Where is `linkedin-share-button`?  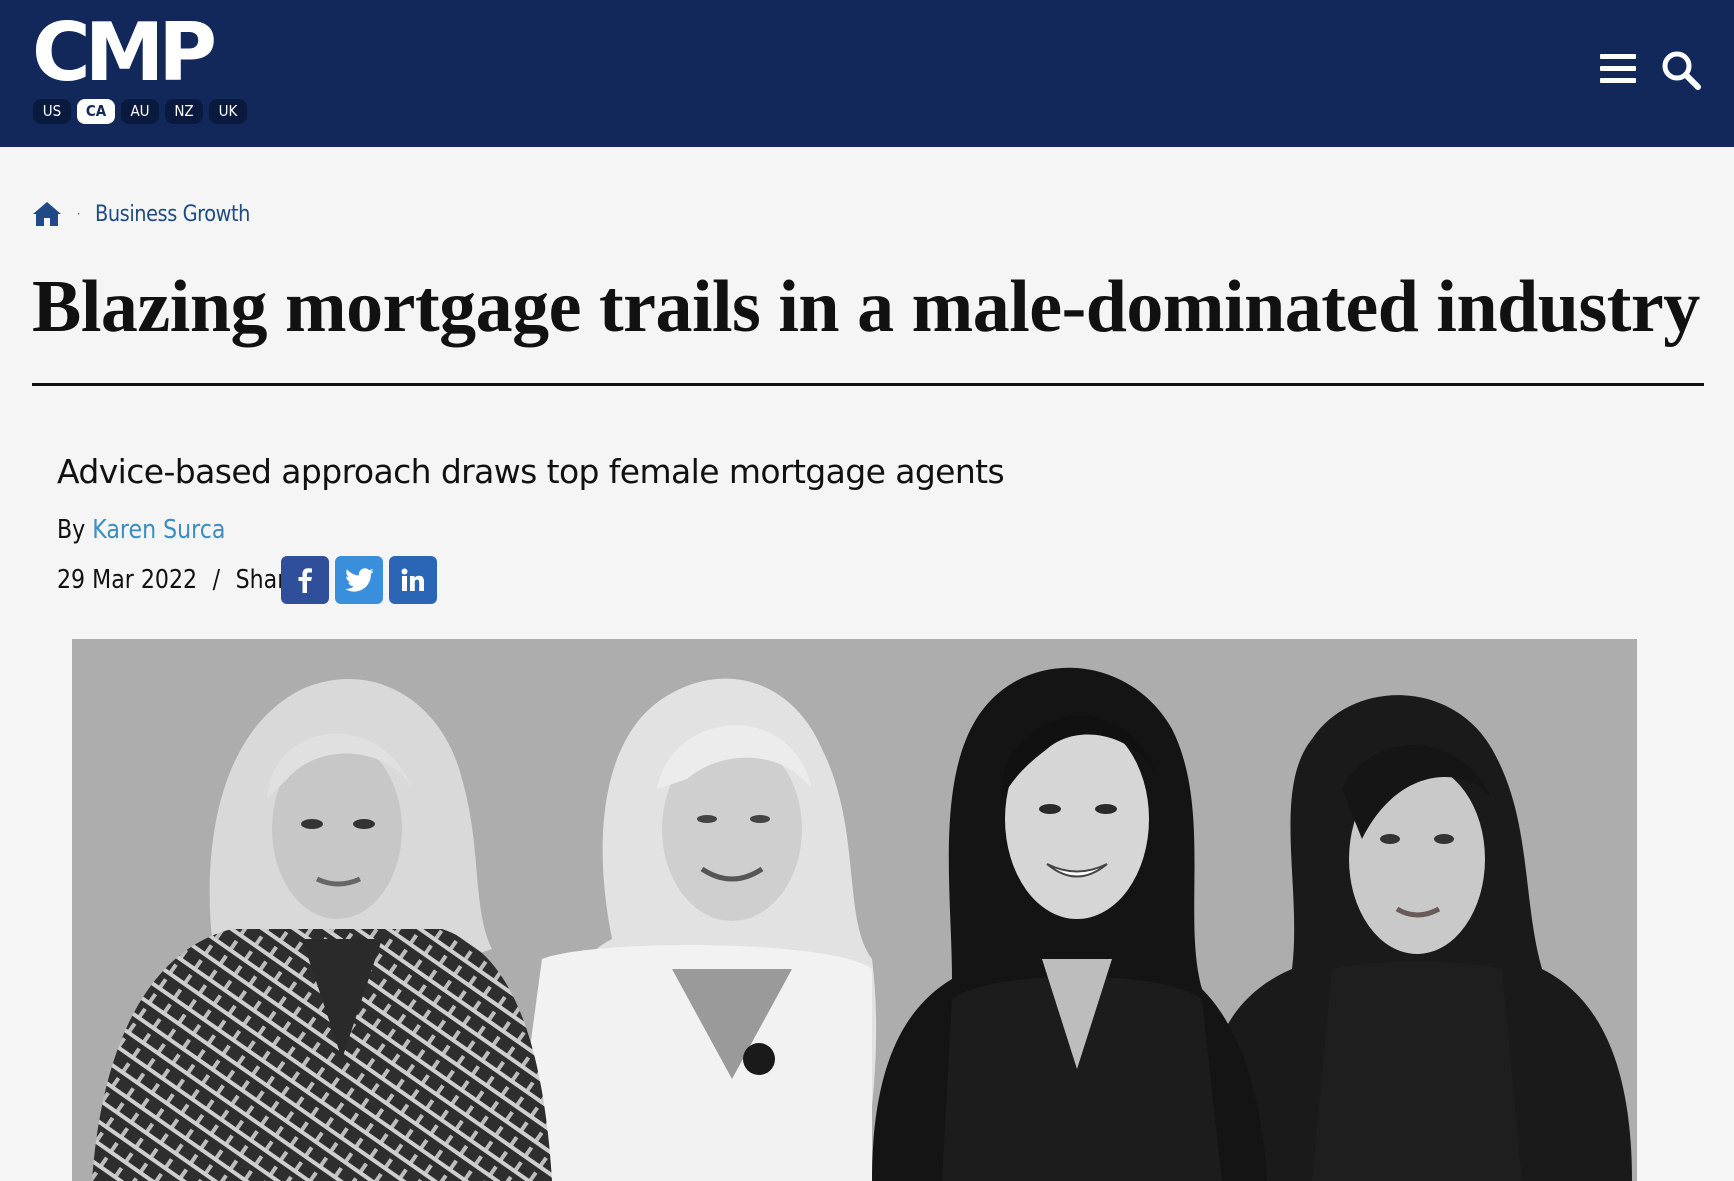 linkedin-share-button is located at coordinates (413, 580).